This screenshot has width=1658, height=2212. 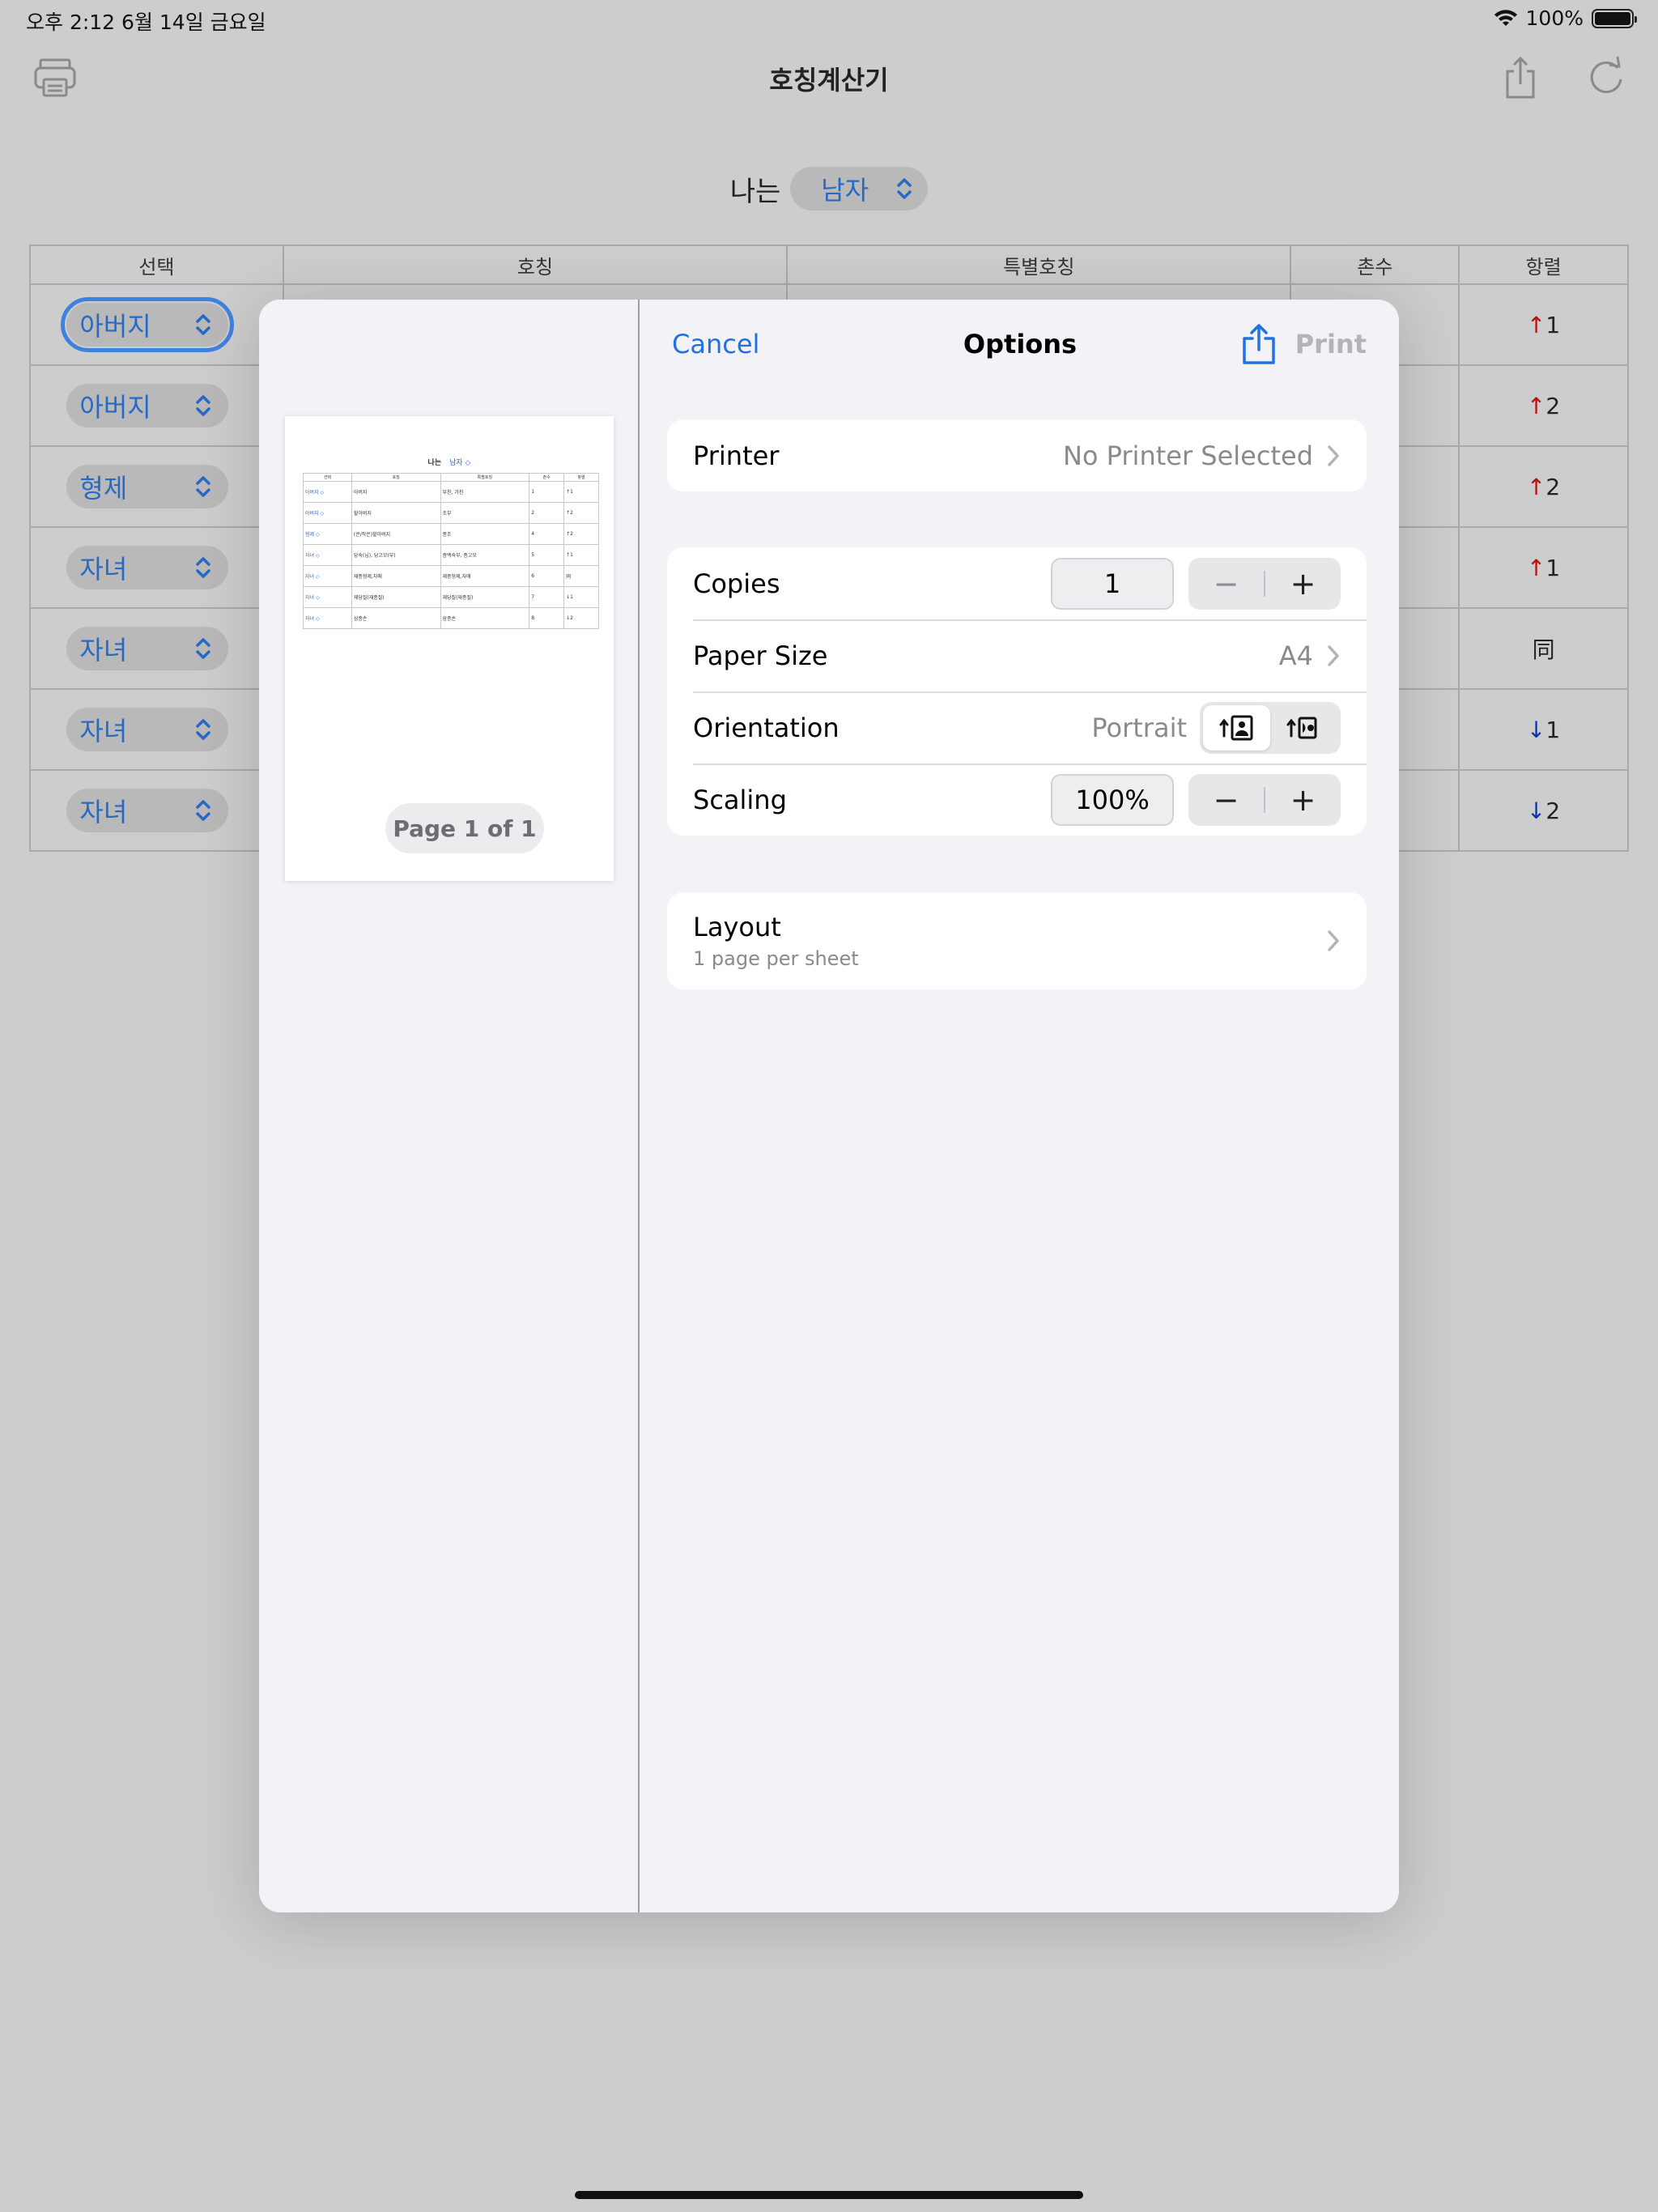 I want to click on scaling-stepper: − +, so click(x=1264, y=799).